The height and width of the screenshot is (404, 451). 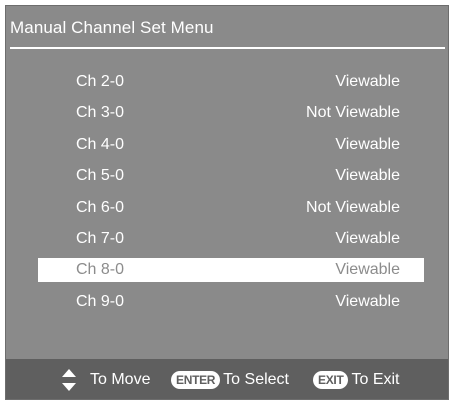 What do you see at coordinates (231, 239) in the screenshot?
I see `channel-row-7: Ch 7-0 Viewable` at bounding box center [231, 239].